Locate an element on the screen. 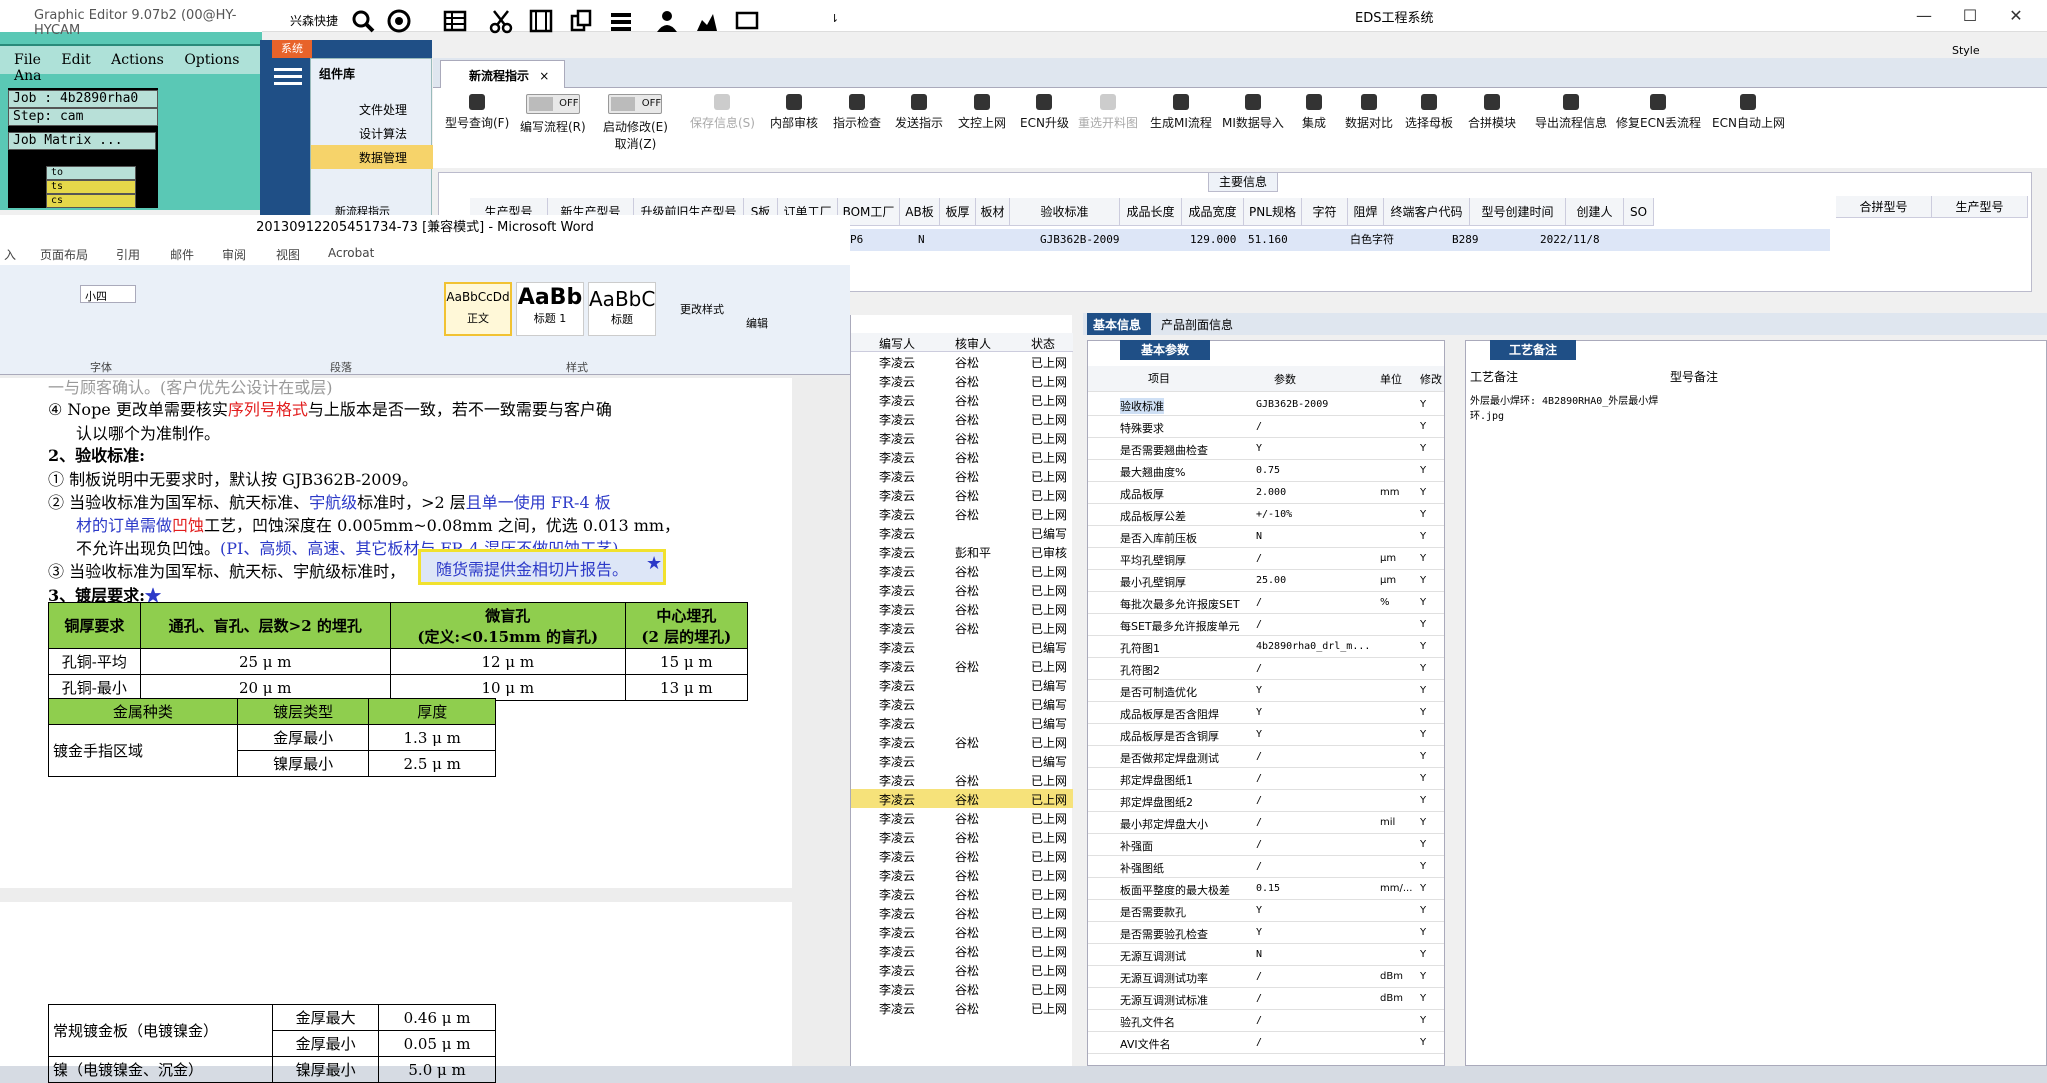 This screenshot has height=1083, width=2047. param-row: 孔符图2/Y is located at coordinates (1266, 669).